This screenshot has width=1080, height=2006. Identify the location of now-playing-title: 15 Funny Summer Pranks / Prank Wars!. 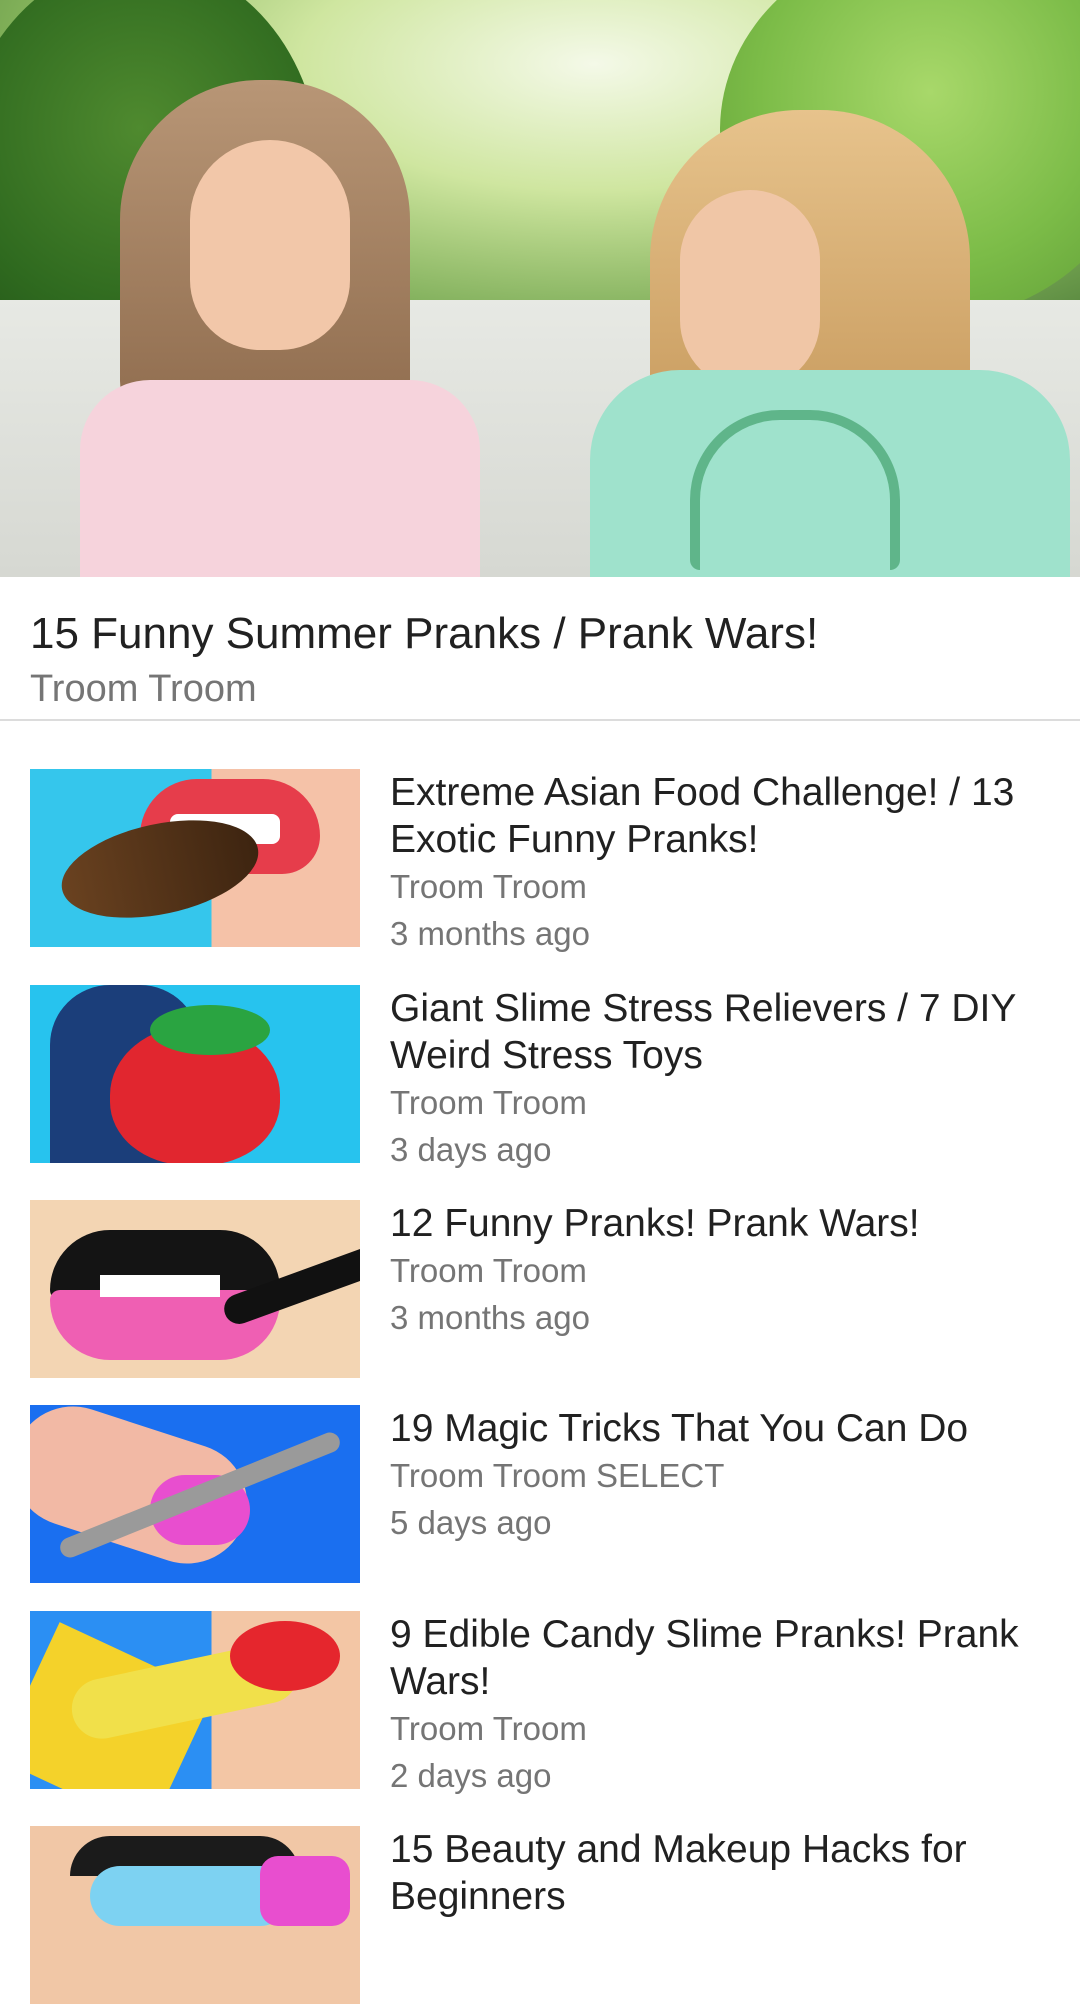
(424, 633).